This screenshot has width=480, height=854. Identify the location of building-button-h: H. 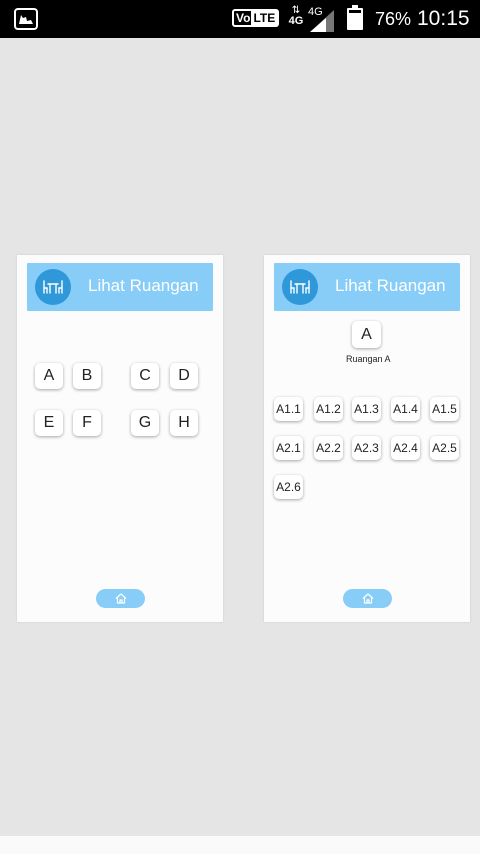
(184, 423).